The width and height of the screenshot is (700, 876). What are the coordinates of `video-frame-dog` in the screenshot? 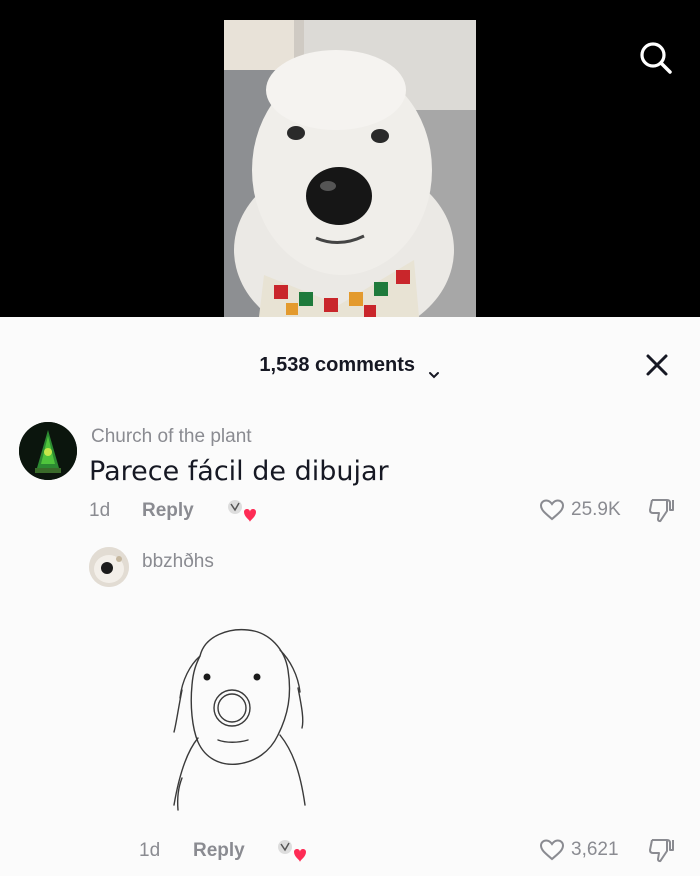 It's located at (350, 168).